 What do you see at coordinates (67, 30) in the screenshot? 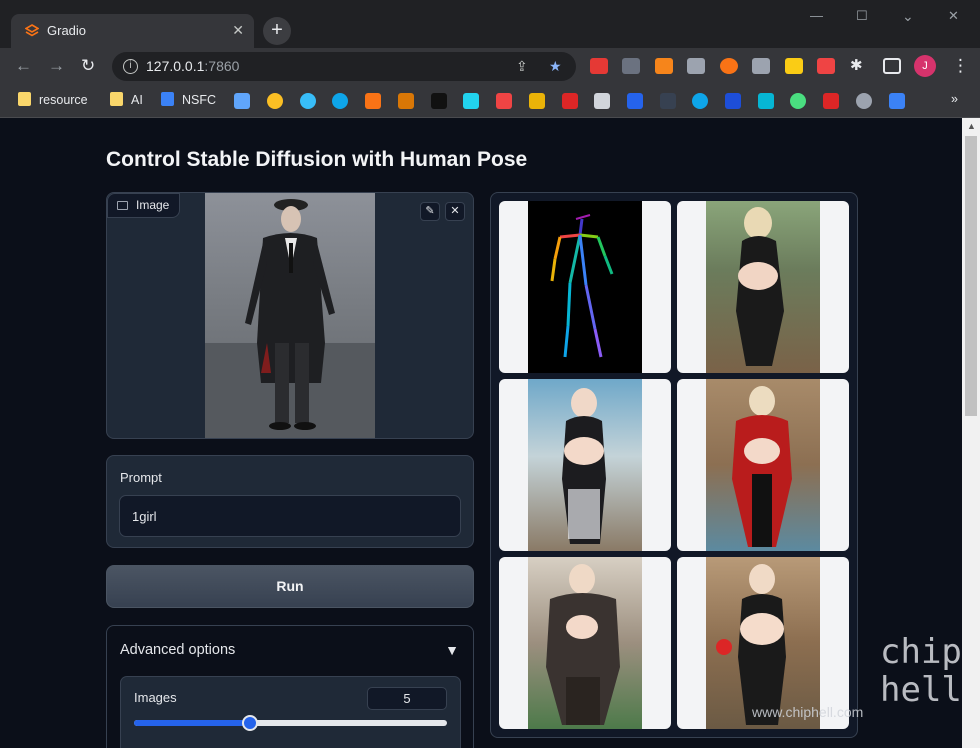
I see `tab-title: Gradio` at bounding box center [67, 30].